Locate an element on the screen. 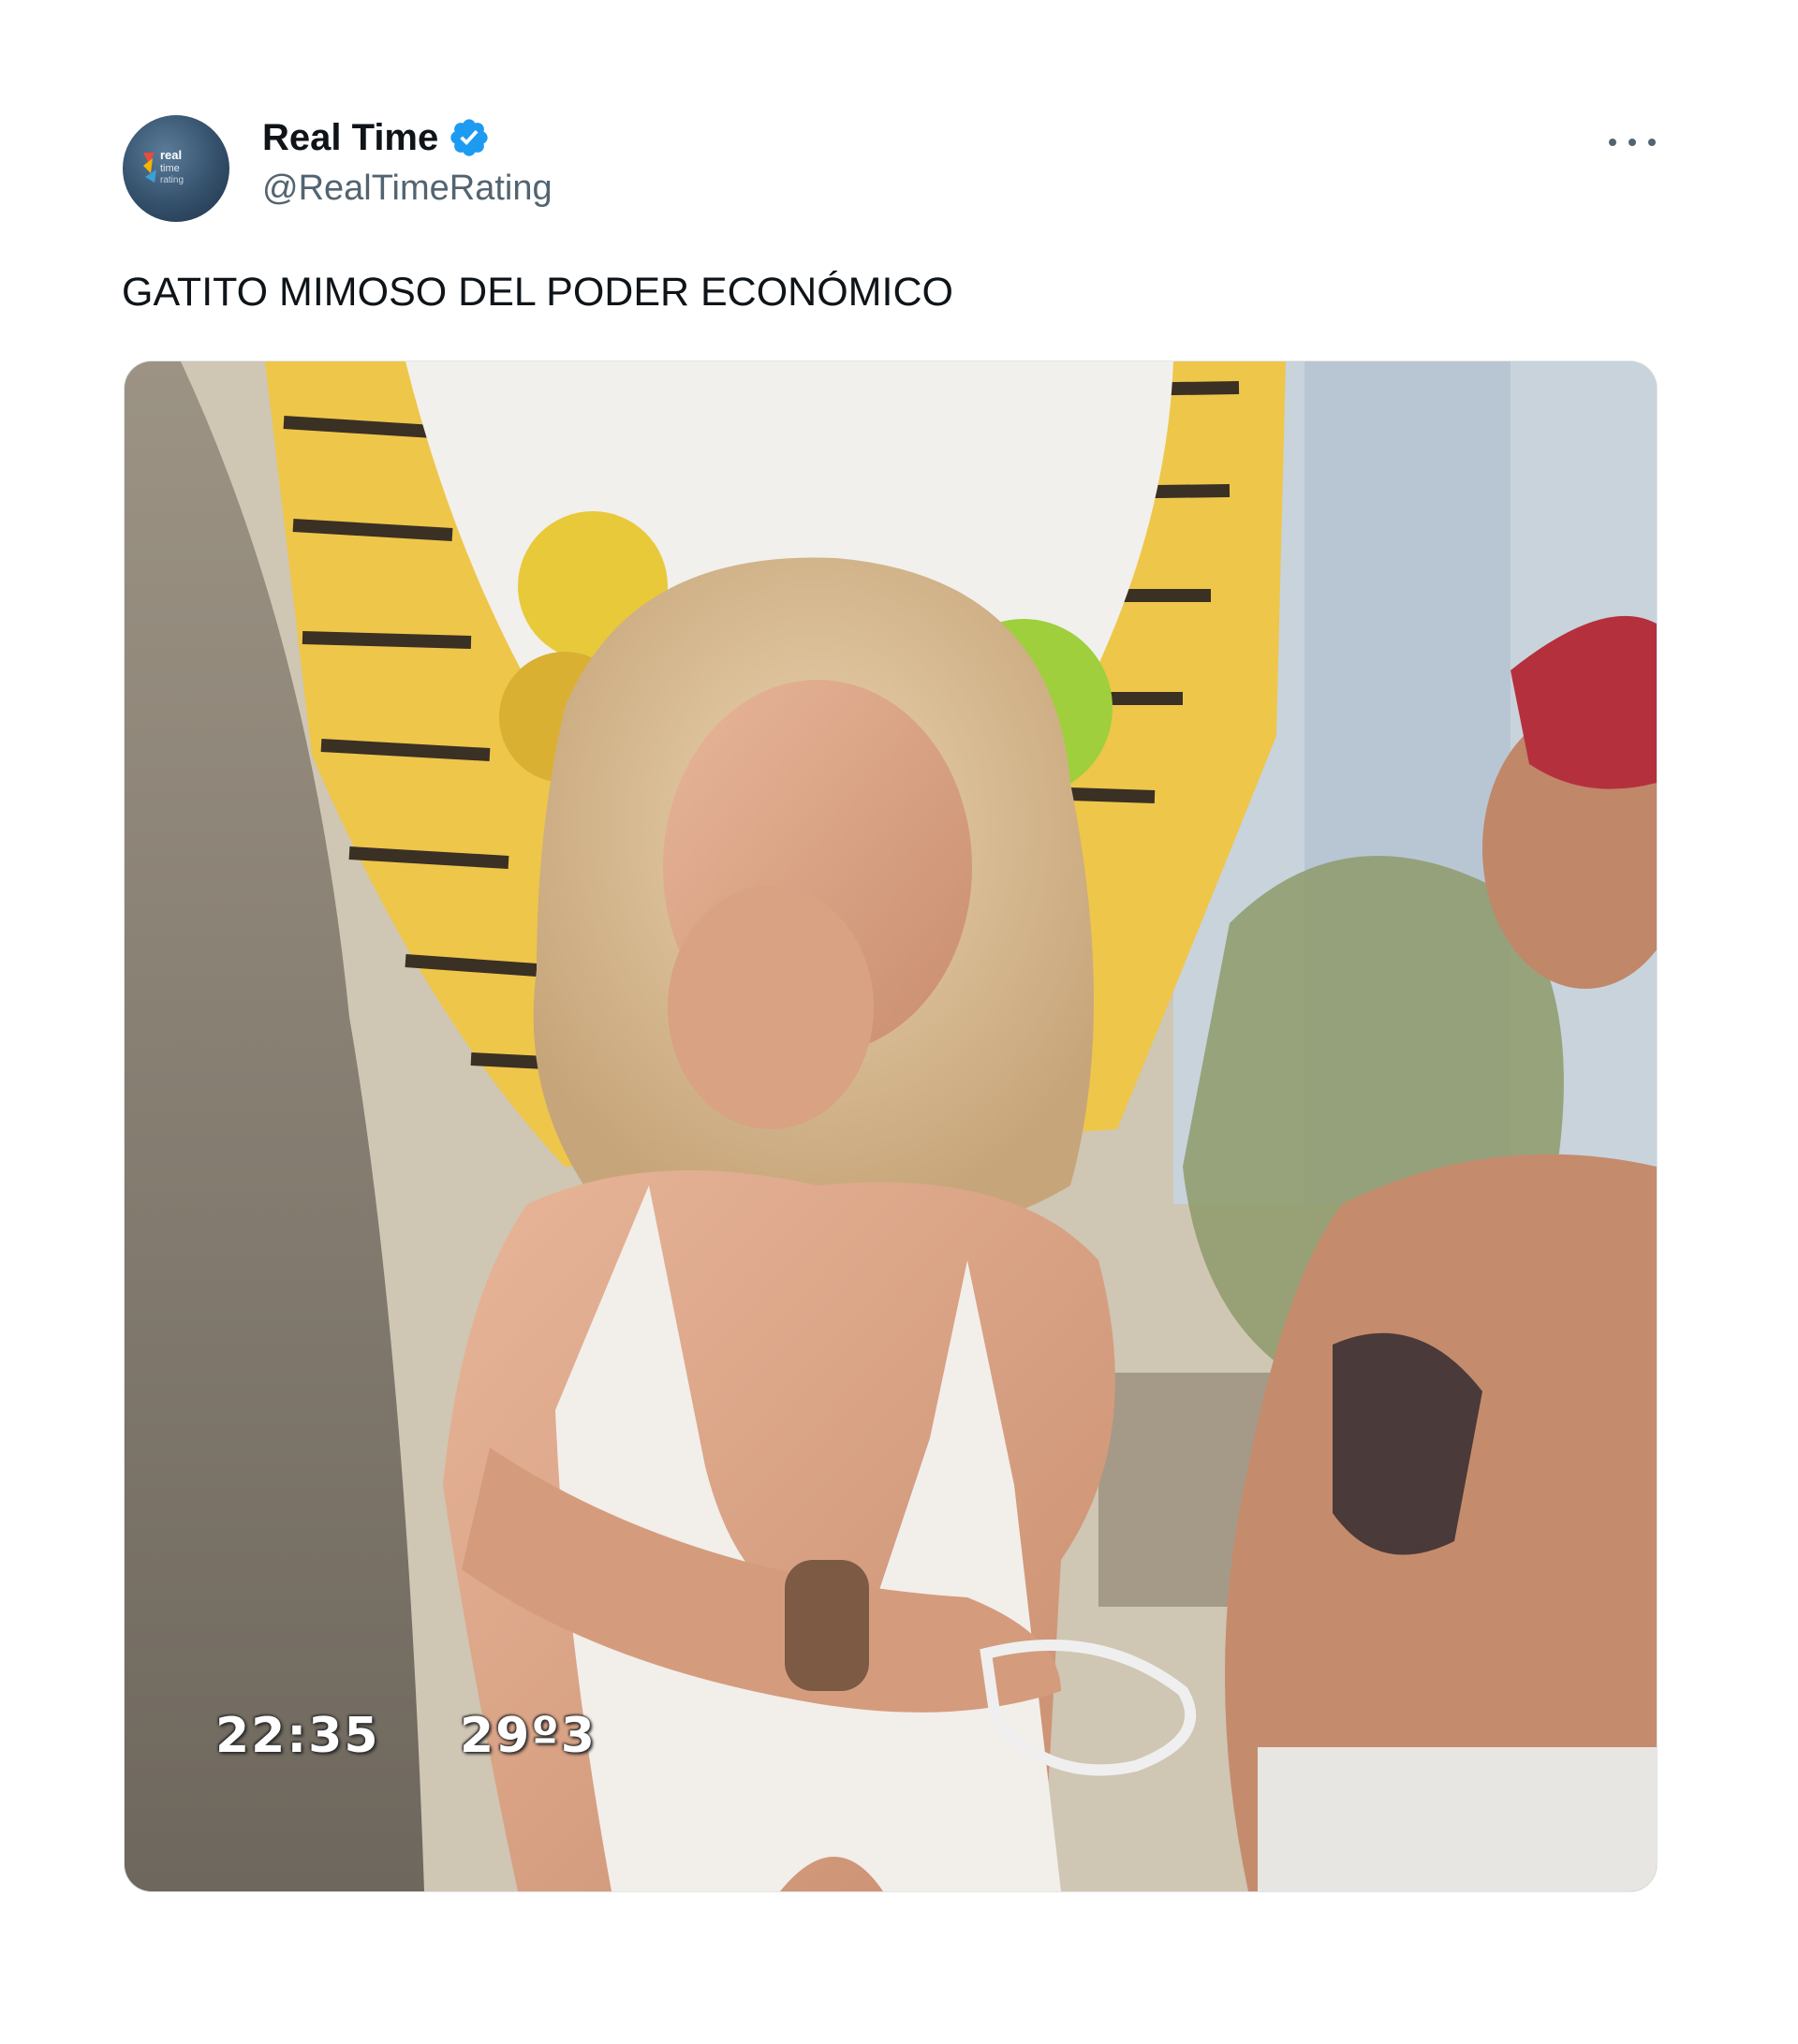  author-info: Real Time @RealTimeRating is located at coordinates (407, 163).